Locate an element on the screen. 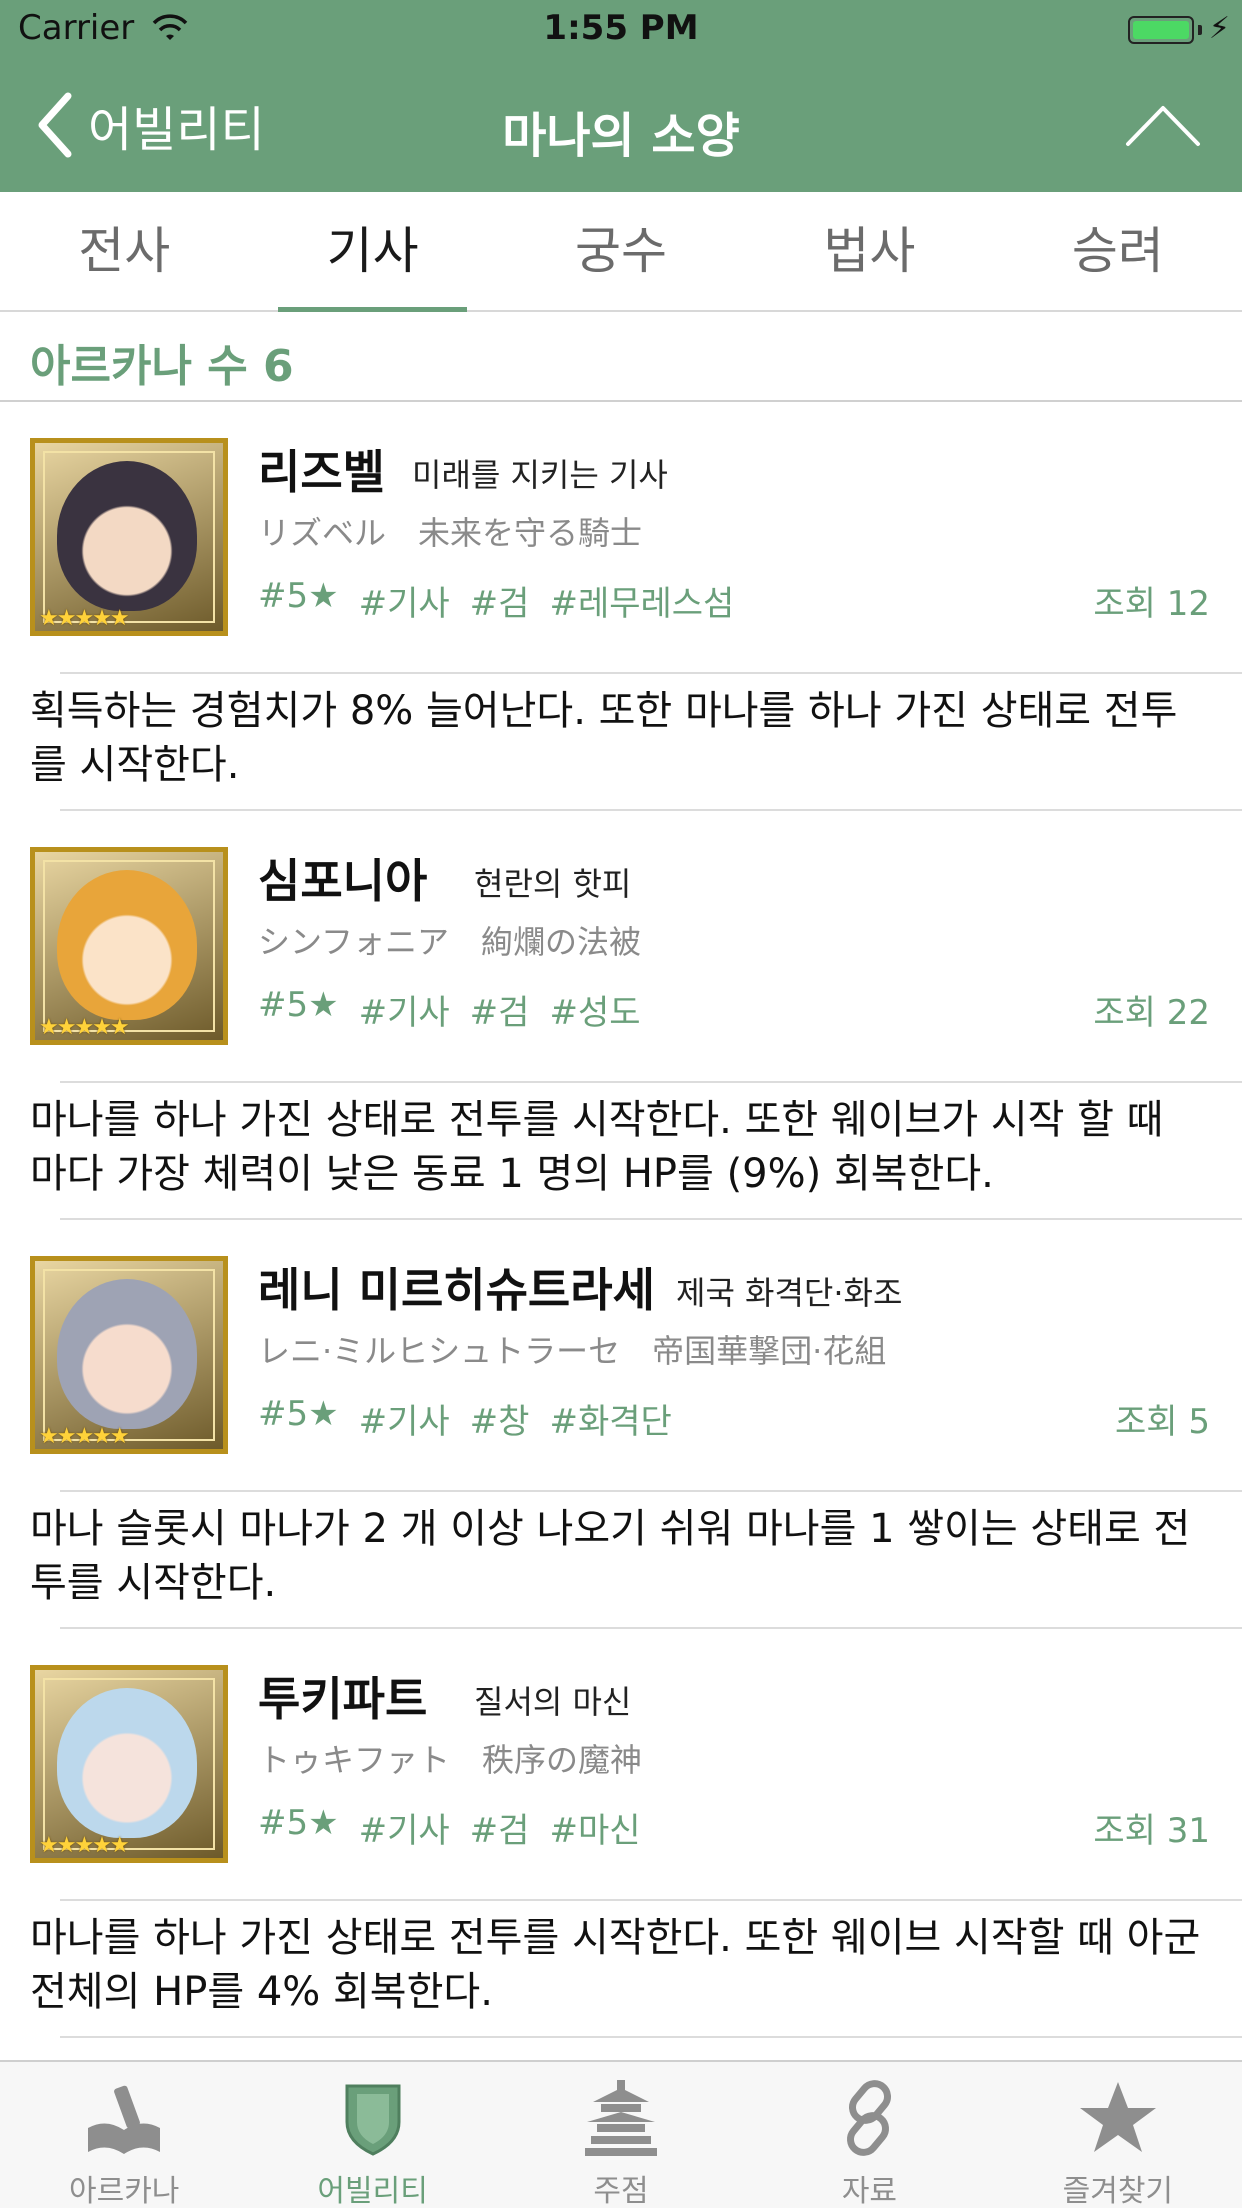  tabbar-label: 자료 is located at coordinates (869, 2191).